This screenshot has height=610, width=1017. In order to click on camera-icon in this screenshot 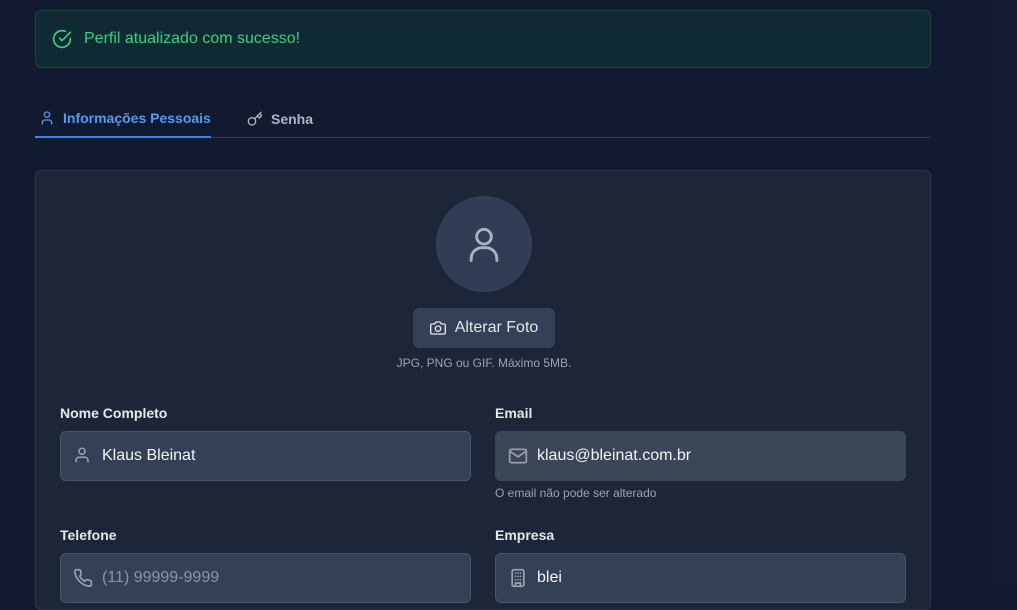, I will do `click(437, 328)`.